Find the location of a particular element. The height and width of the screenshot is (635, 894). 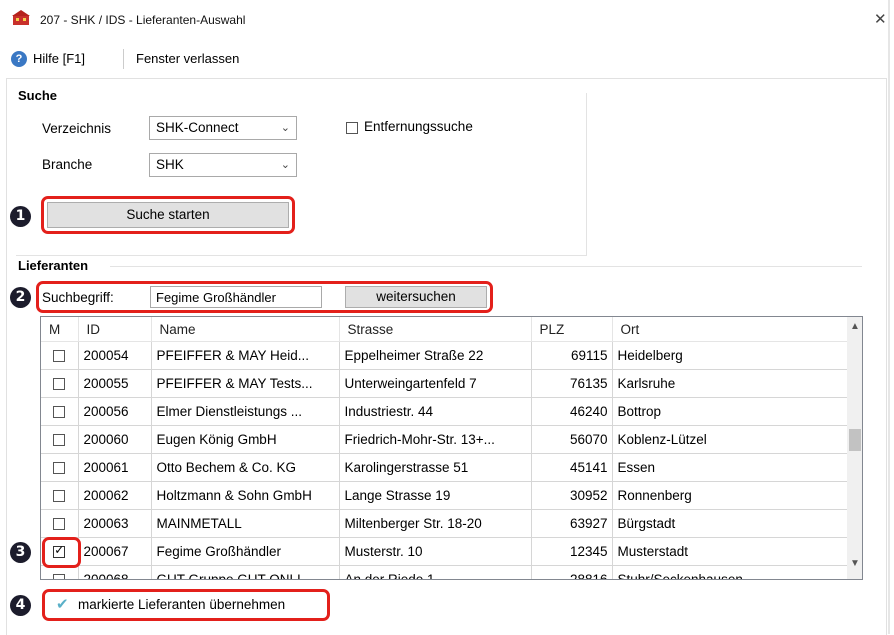

directory-value: SHK-Connect is located at coordinates (197, 127).